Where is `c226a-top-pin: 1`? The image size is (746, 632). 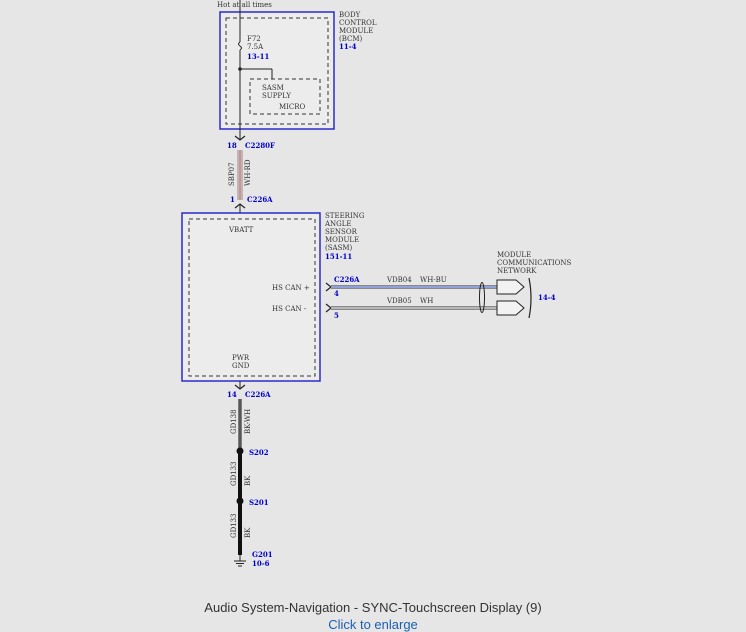
c226a-top-pin: 1 is located at coordinates (232, 199).